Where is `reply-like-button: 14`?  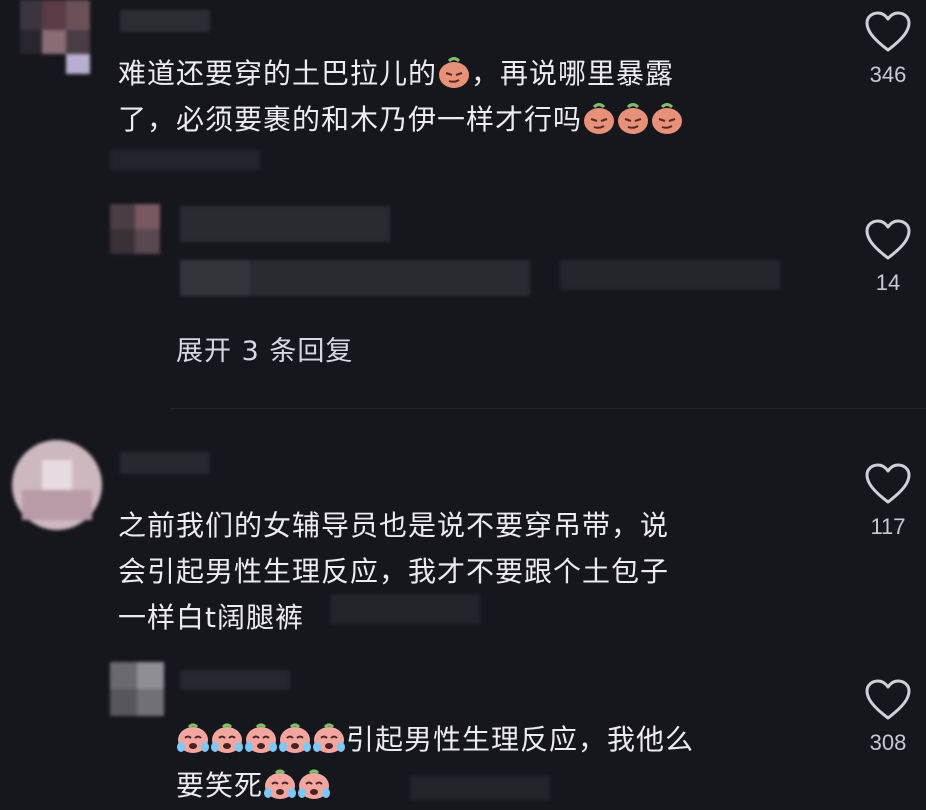 reply-like-button: 14 is located at coordinates (888, 257).